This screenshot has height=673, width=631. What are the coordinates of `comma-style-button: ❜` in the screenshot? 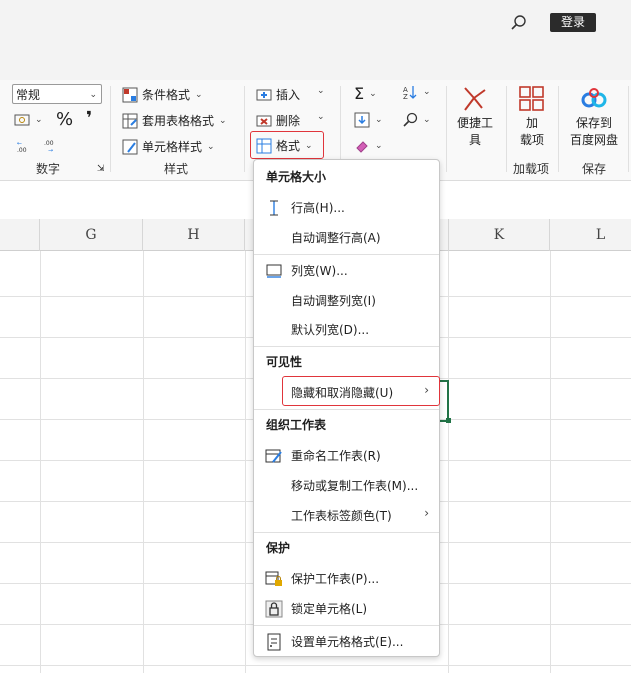 It's located at (89, 118).